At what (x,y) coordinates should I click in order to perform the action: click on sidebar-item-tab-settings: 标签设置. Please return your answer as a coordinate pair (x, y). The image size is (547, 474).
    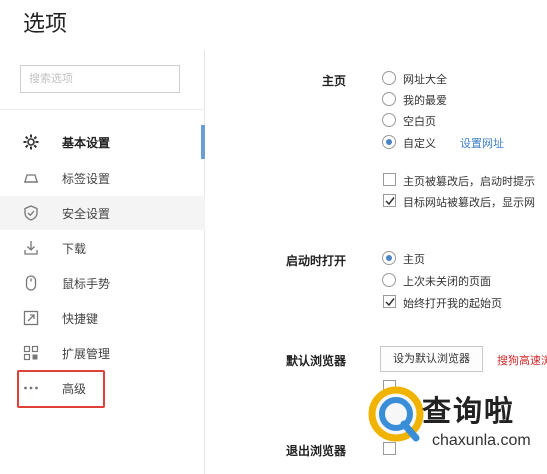
    Looking at the image, I should click on (102, 178).